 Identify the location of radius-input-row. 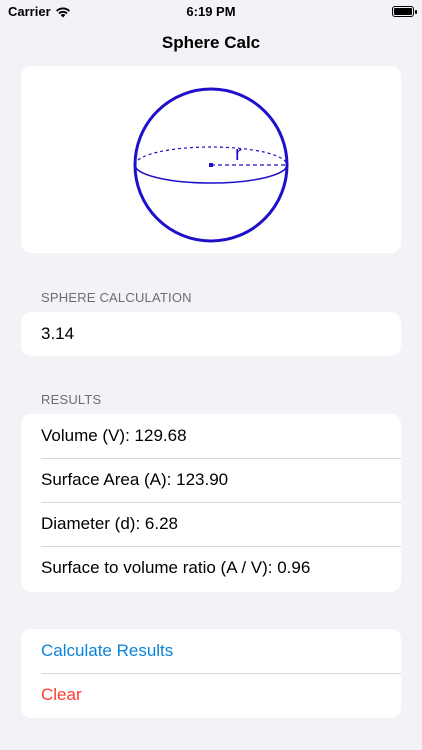
(211, 334).